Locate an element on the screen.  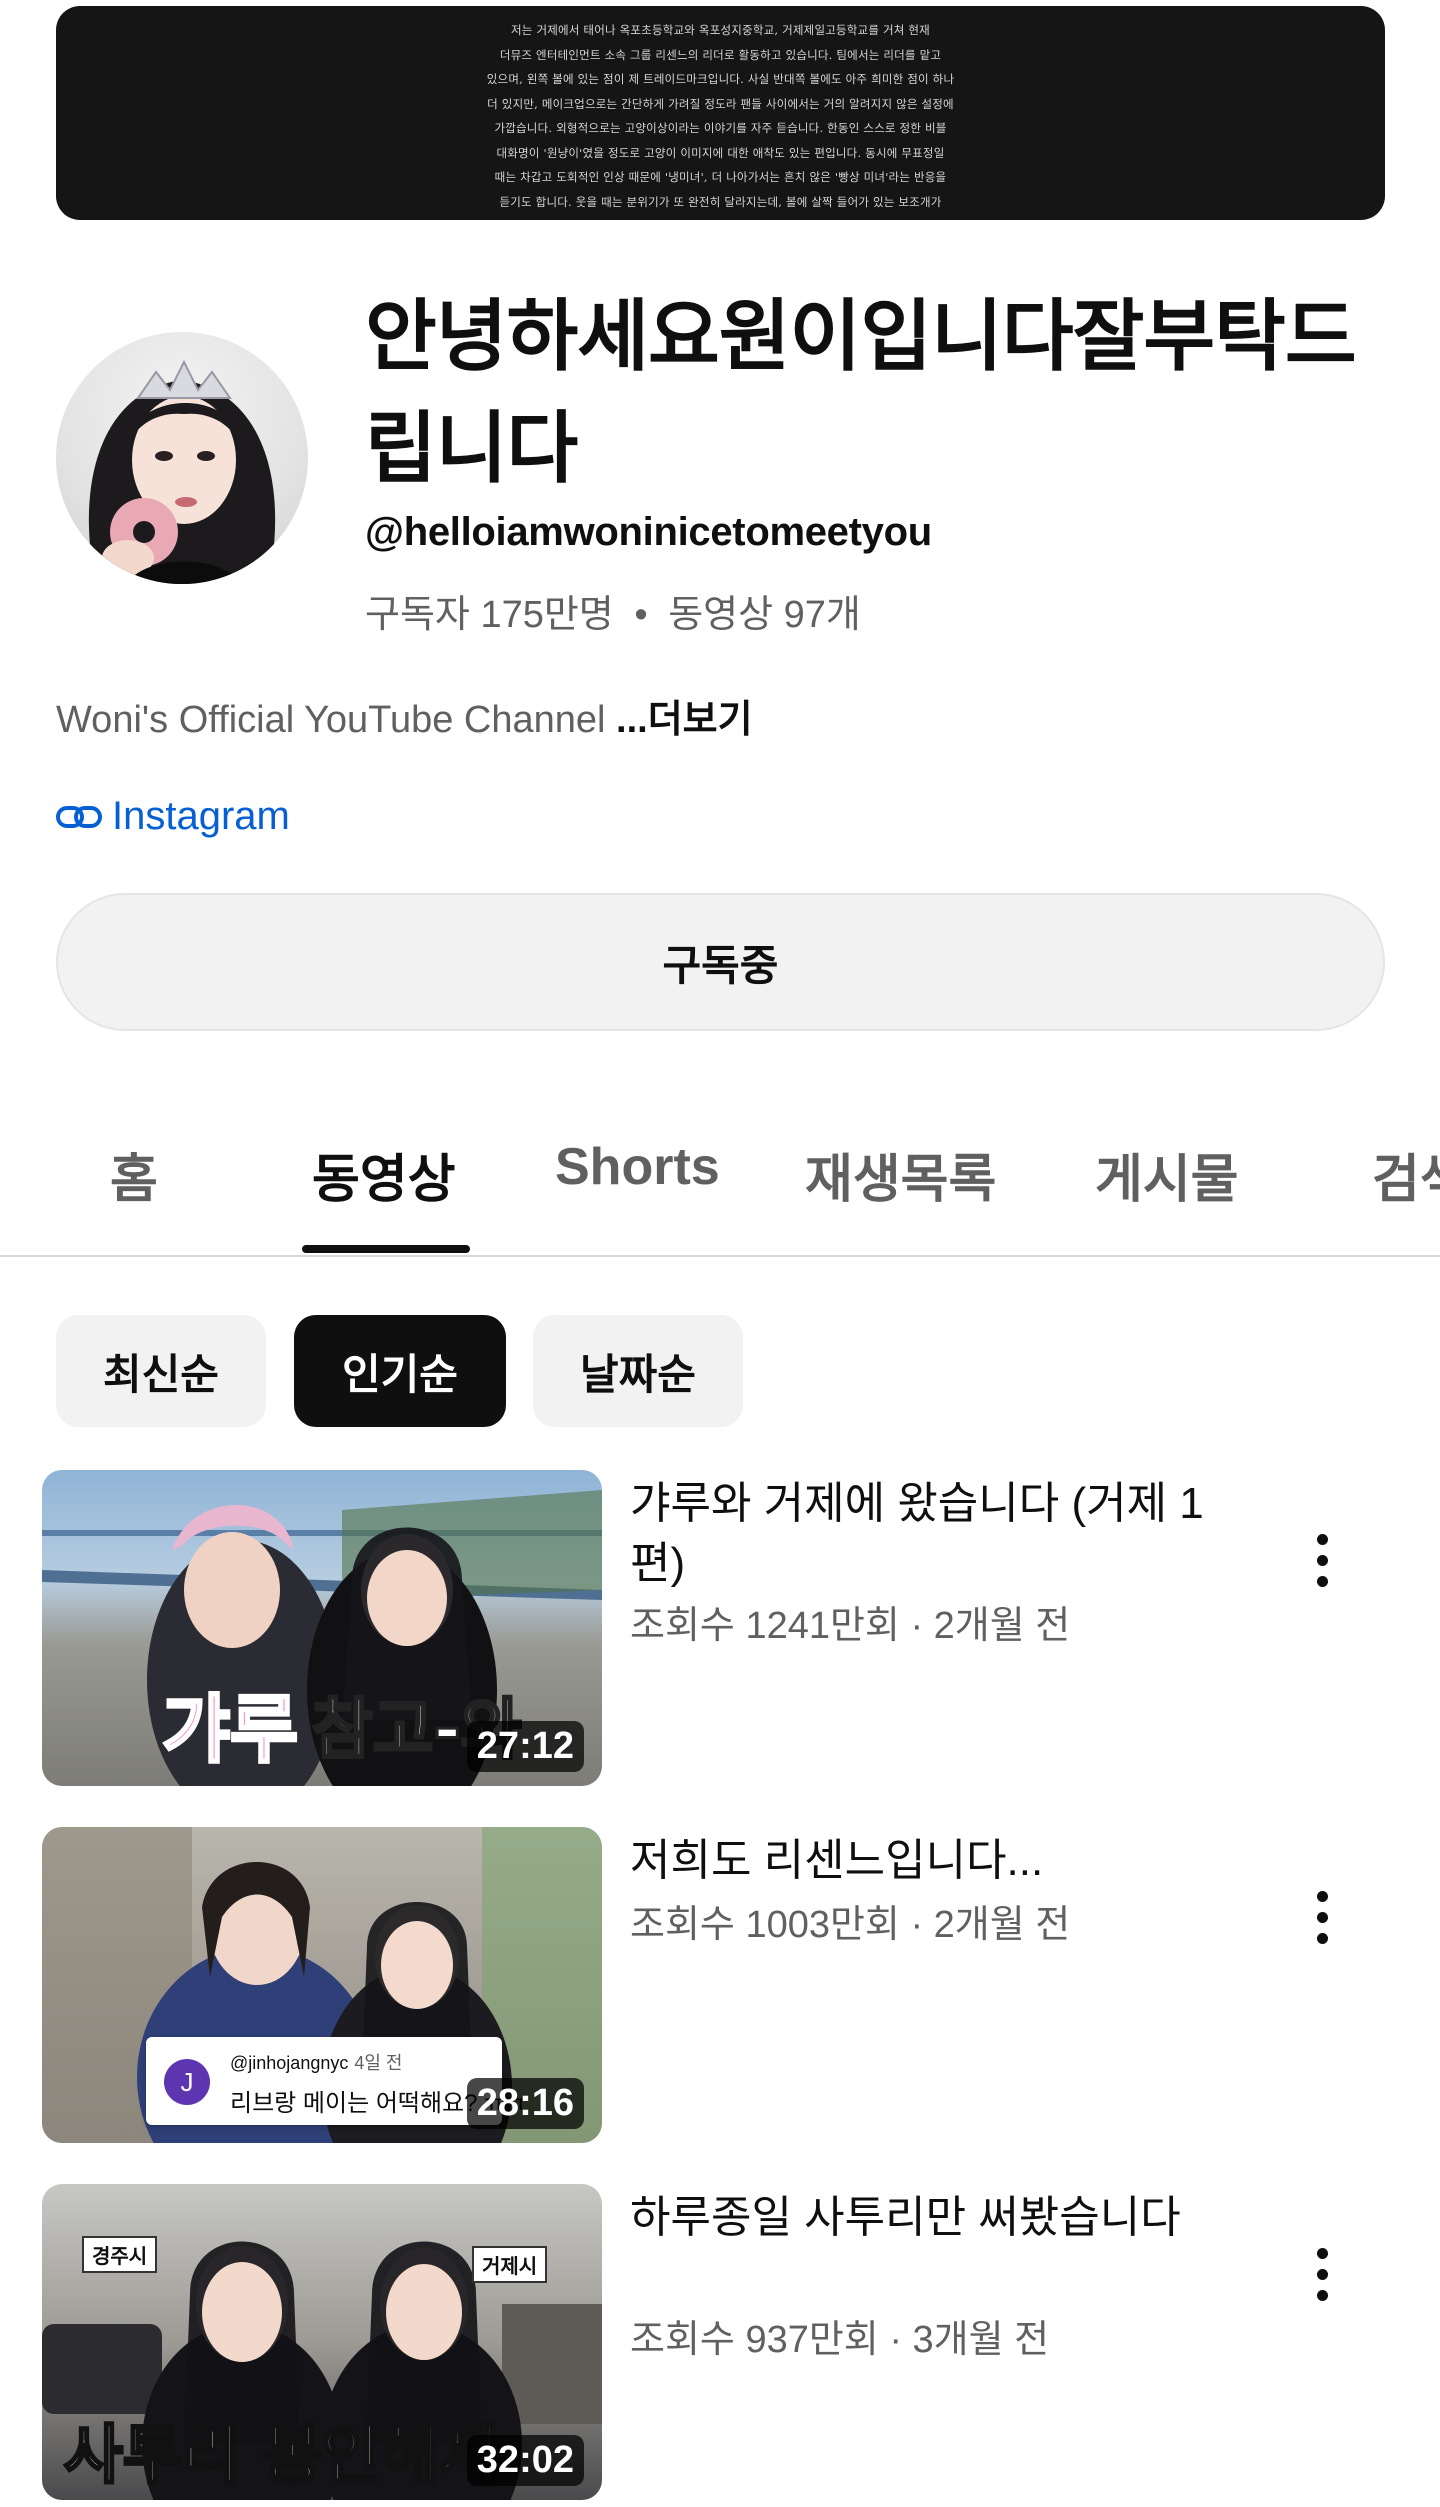
instagram-link: Instagram is located at coordinates (173, 816).